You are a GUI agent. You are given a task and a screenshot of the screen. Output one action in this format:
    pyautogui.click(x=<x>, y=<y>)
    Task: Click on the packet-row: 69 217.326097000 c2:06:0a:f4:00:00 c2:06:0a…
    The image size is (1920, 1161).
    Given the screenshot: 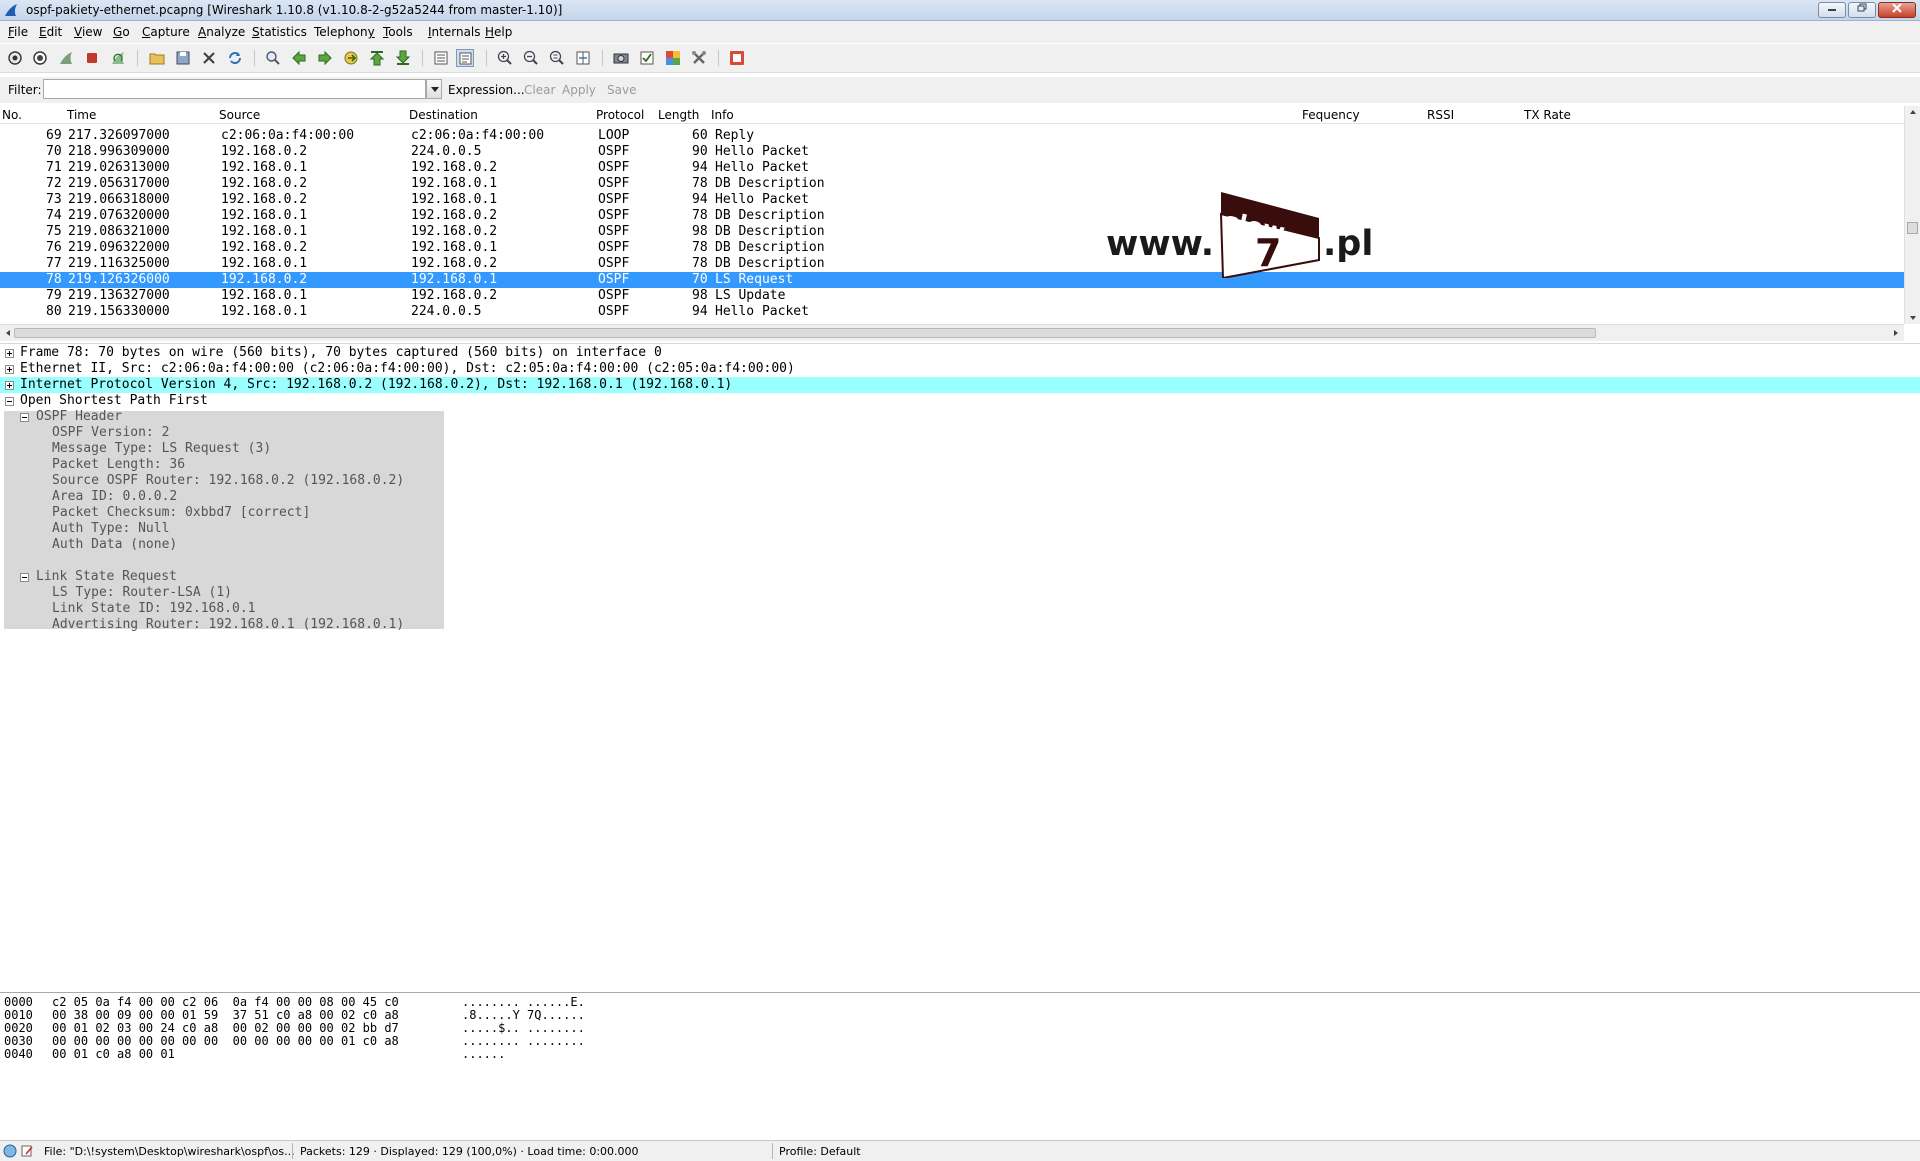 What is the action you would take?
    pyautogui.click(x=952, y=136)
    